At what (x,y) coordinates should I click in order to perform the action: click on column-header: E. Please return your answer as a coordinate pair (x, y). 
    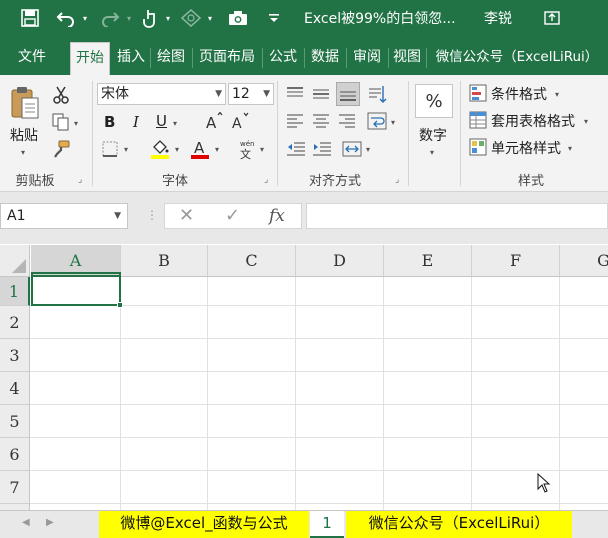
    Looking at the image, I should click on (428, 261).